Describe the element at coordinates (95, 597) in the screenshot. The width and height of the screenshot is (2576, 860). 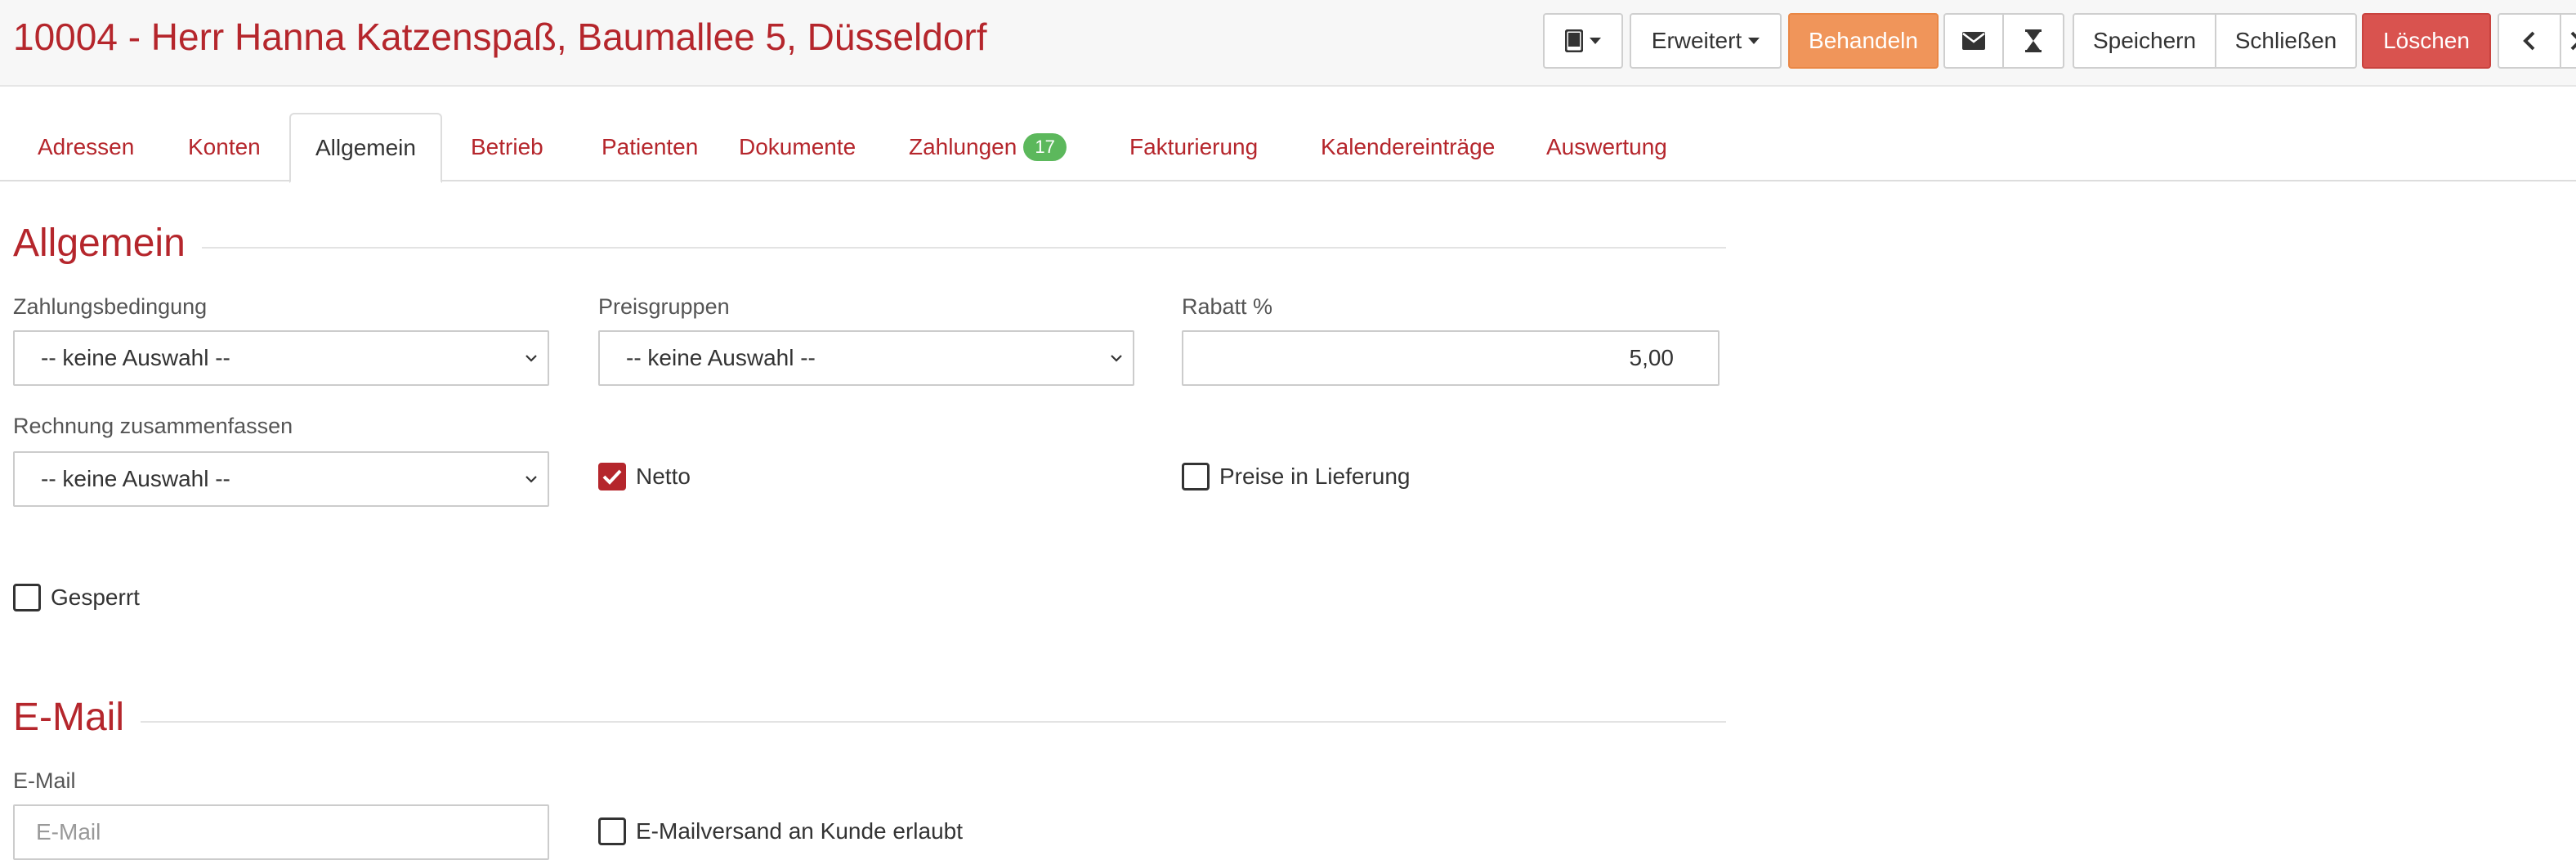
I see `gesperrt-label: Gesperrt` at that location.